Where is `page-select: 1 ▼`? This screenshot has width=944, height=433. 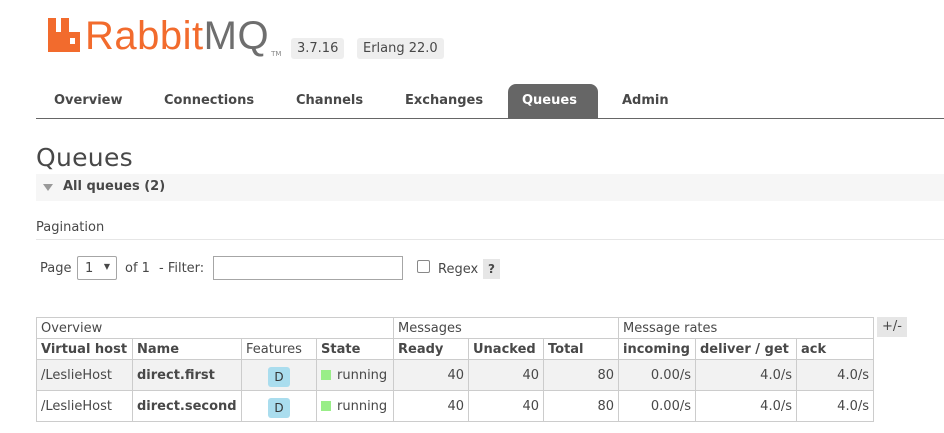 page-select: 1 ▼ is located at coordinates (97, 268).